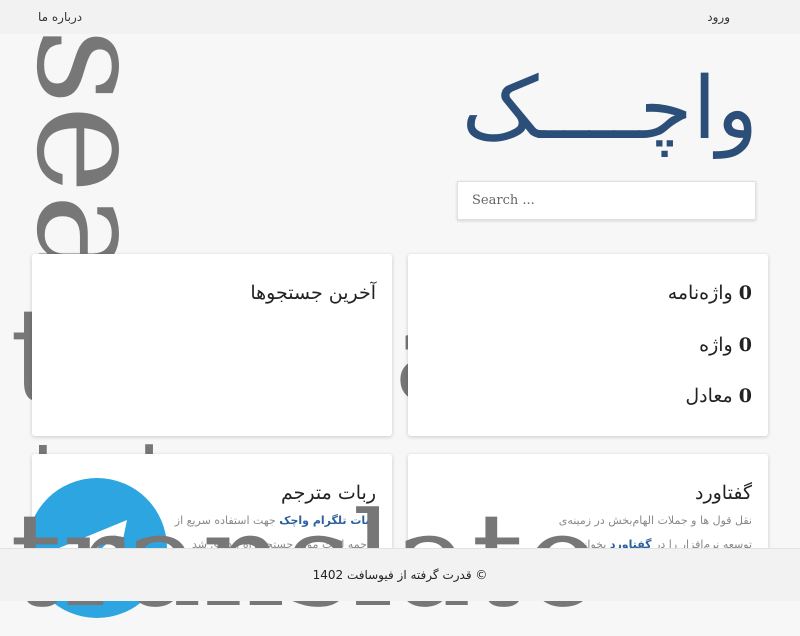 The image size is (800, 636). Describe the element at coordinates (212, 345) in the screenshot. I see `recent-searches-card: آخرین جستجوها` at that location.